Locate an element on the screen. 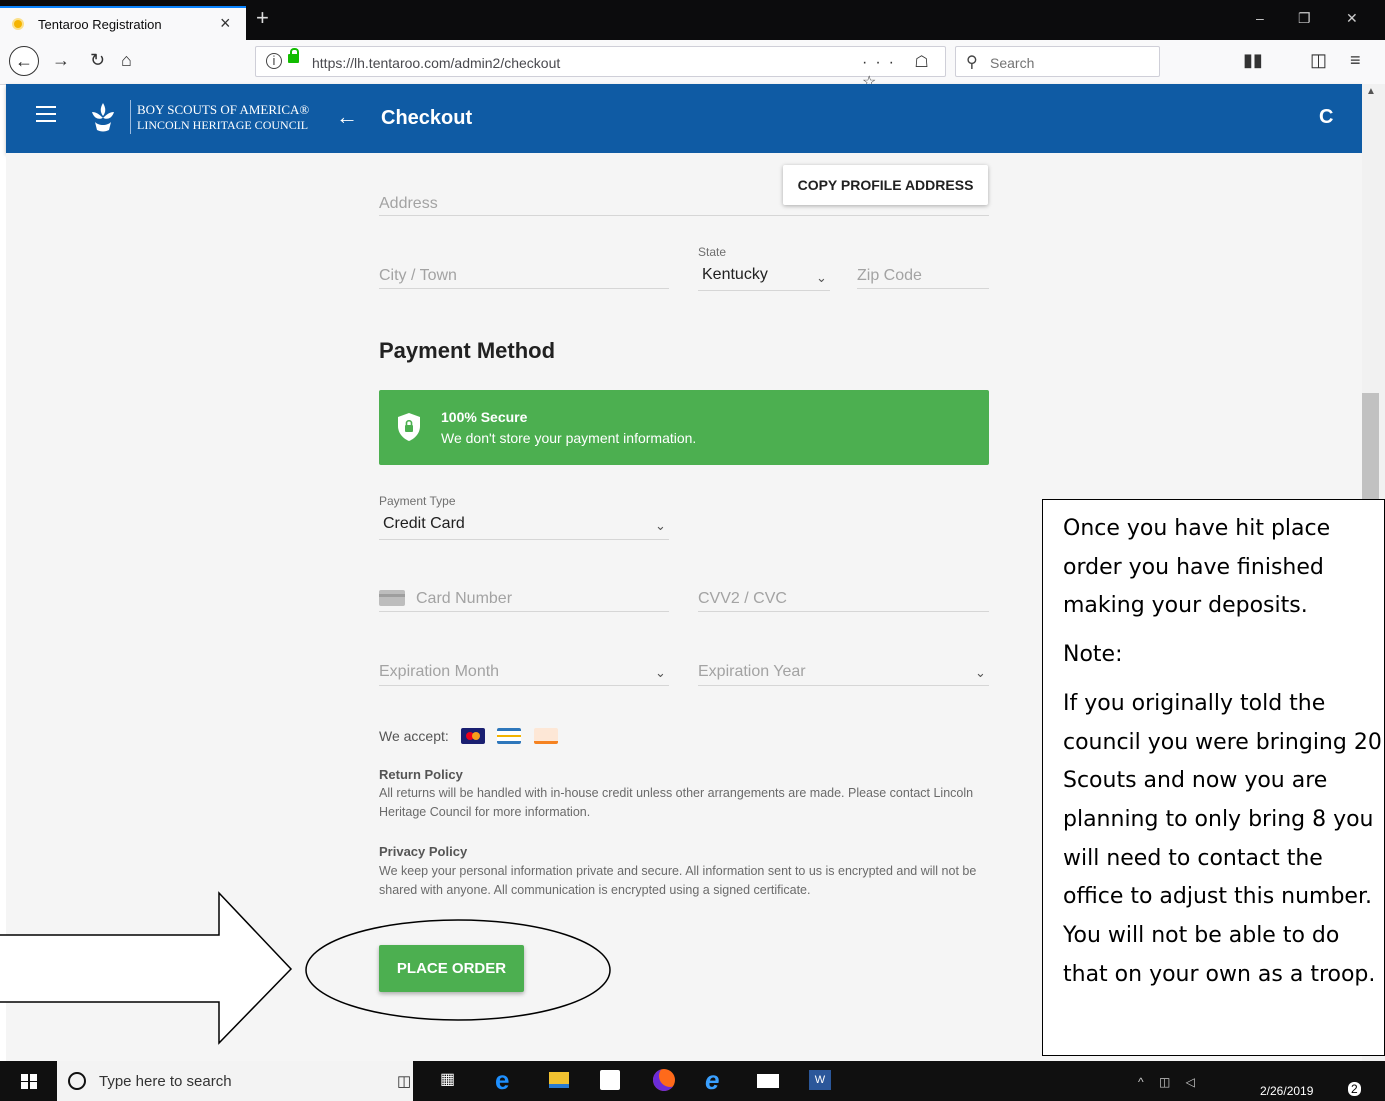 Image resolution: width=1385 pixels, height=1101 pixels. card-number-underline is located at coordinates (524, 611).